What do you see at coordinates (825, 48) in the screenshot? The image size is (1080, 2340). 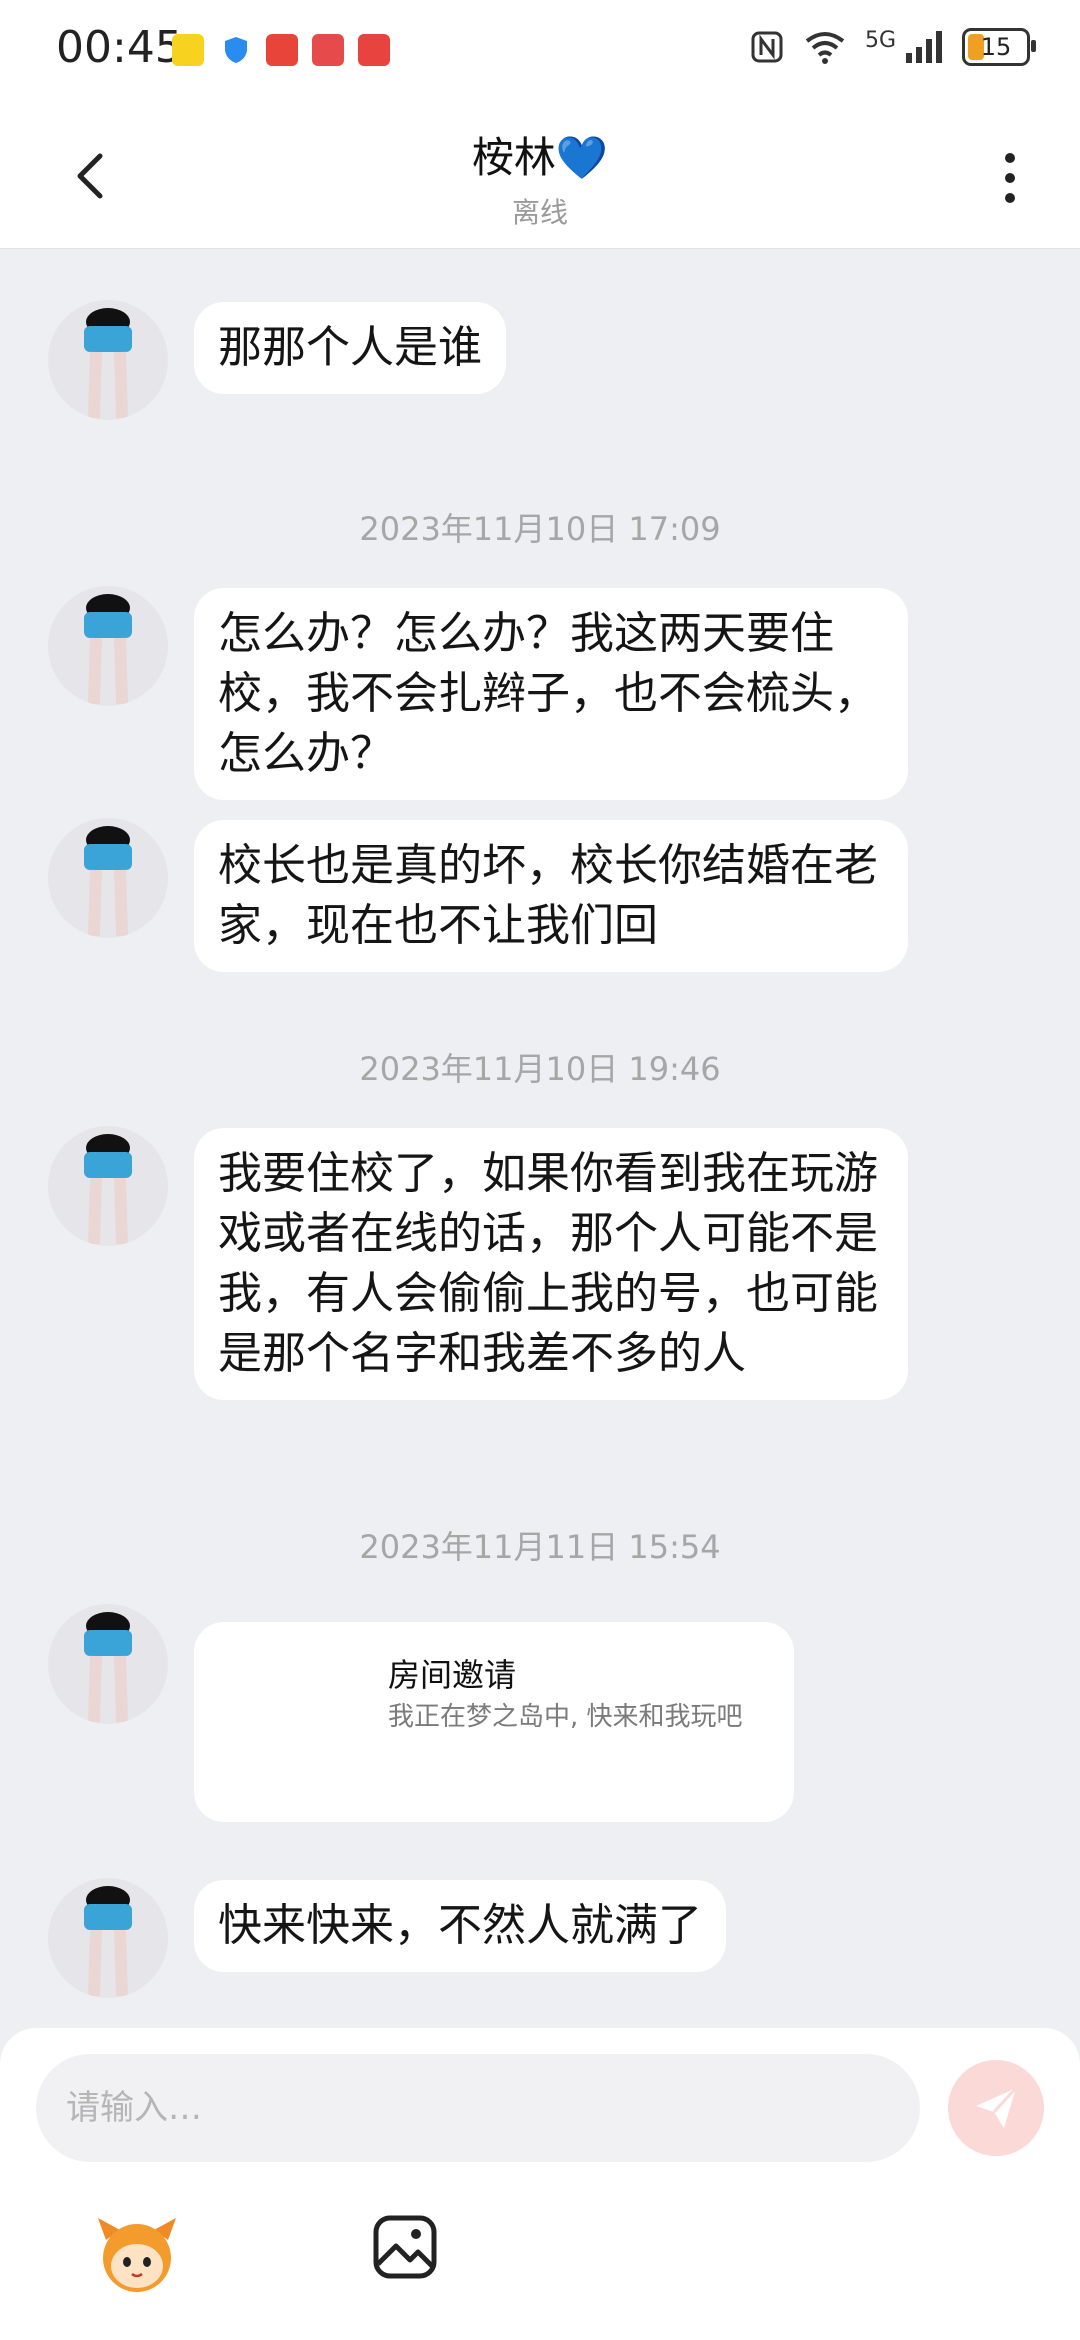 I see `wifi-icon` at bounding box center [825, 48].